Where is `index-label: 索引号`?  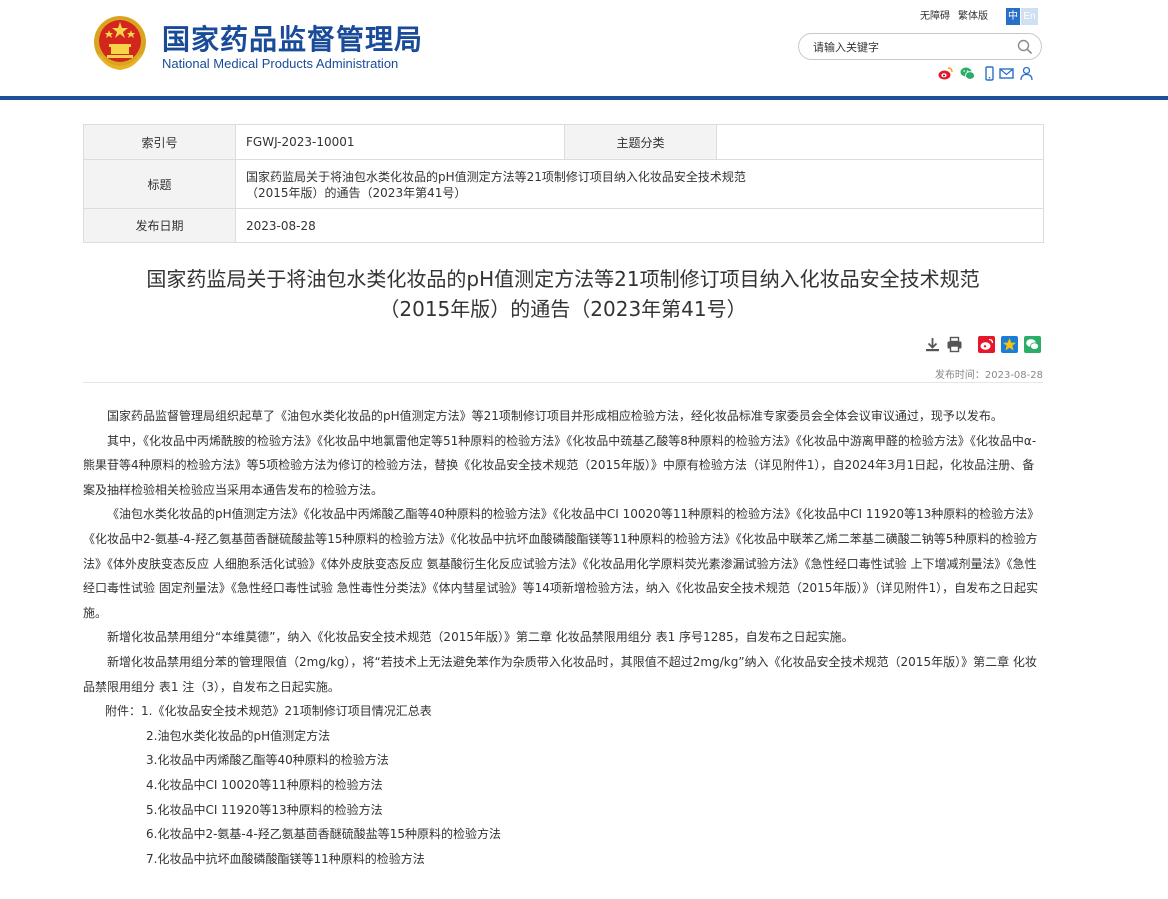 index-label: 索引号 is located at coordinates (159, 142).